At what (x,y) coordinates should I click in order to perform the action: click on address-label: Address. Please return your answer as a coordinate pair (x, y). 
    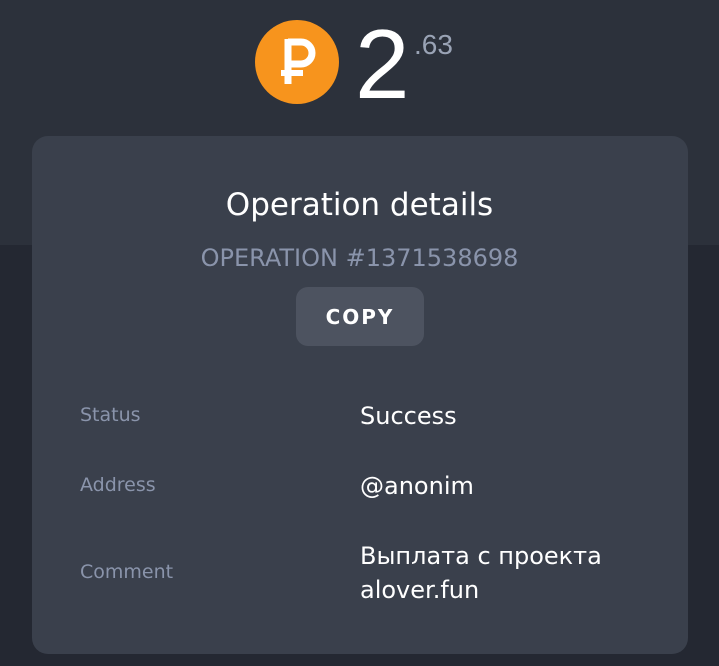
    Looking at the image, I should click on (118, 485).